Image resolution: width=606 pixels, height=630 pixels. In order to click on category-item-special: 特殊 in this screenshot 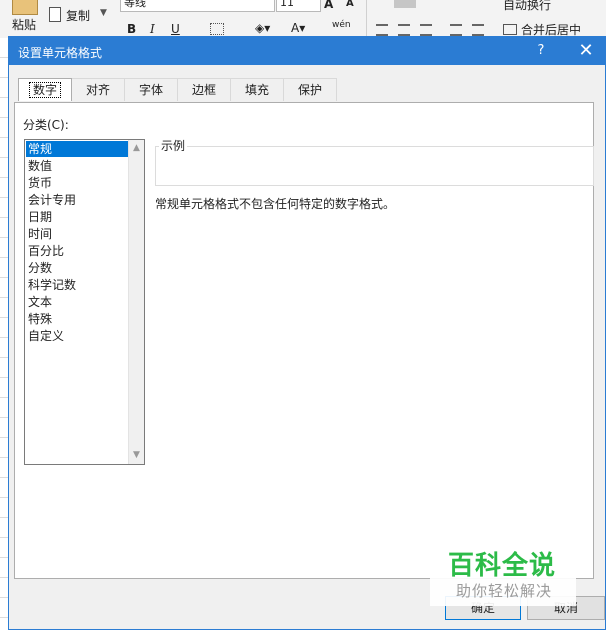, I will do `click(77, 319)`.